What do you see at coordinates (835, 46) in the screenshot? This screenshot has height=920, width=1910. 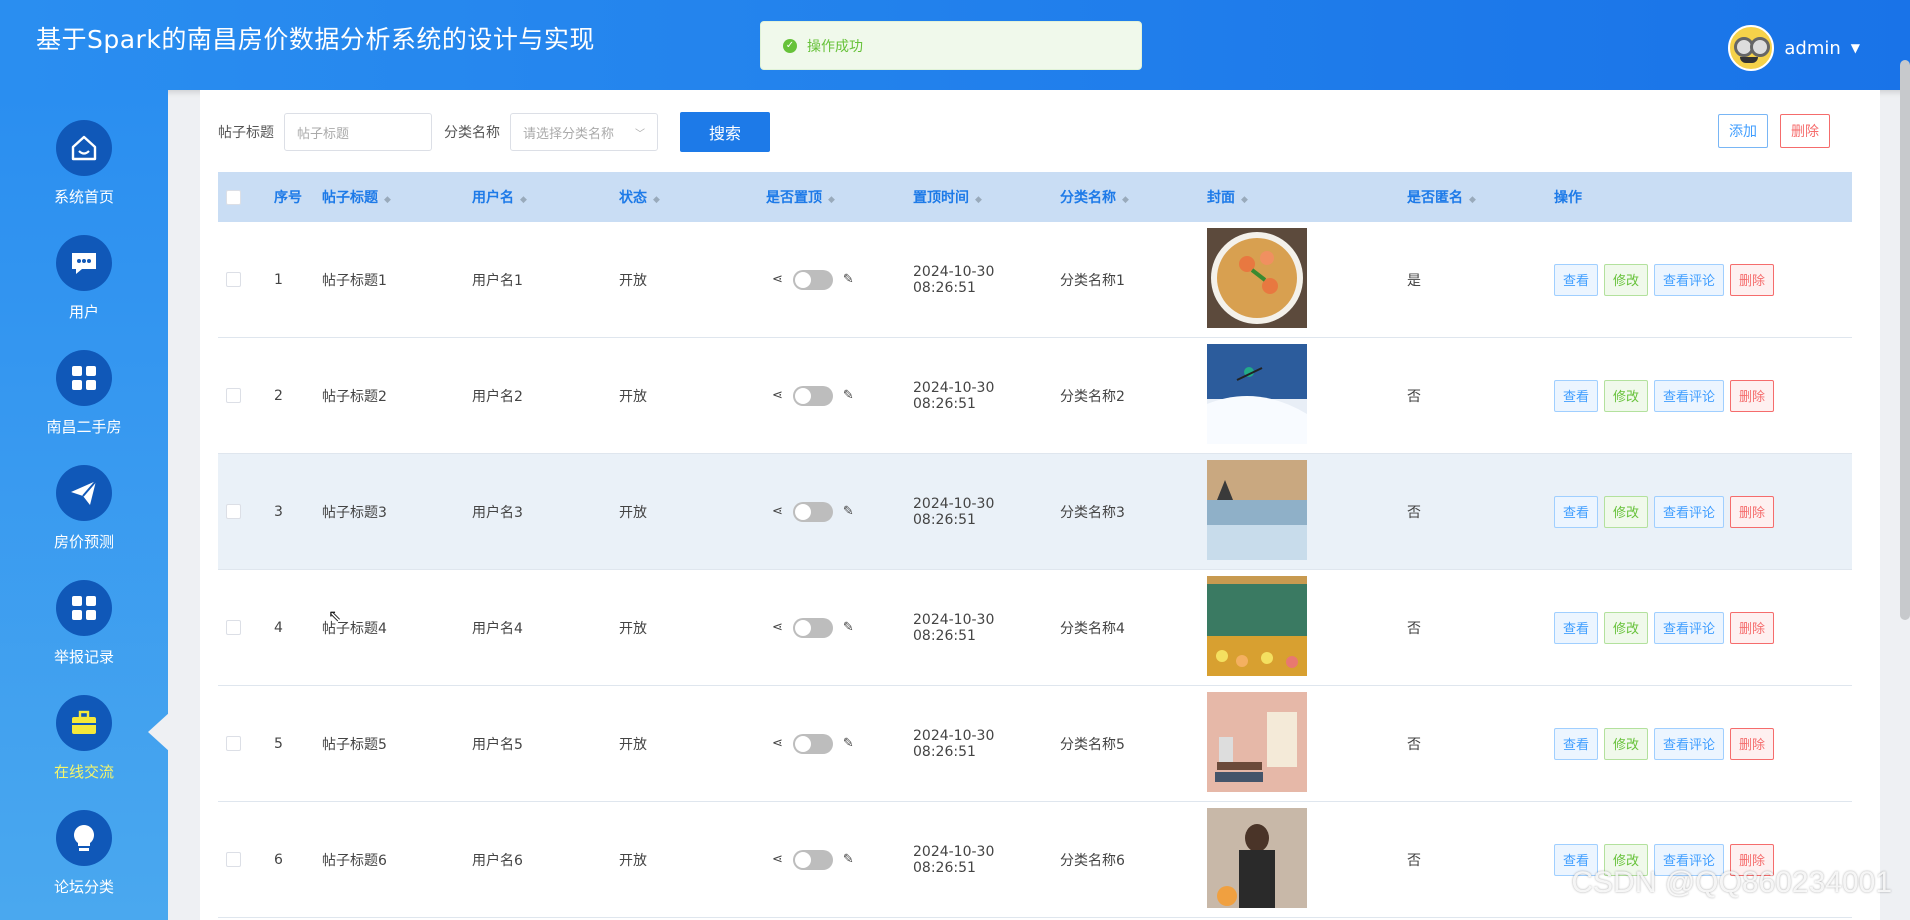 I see `toast-message: 操作成功` at bounding box center [835, 46].